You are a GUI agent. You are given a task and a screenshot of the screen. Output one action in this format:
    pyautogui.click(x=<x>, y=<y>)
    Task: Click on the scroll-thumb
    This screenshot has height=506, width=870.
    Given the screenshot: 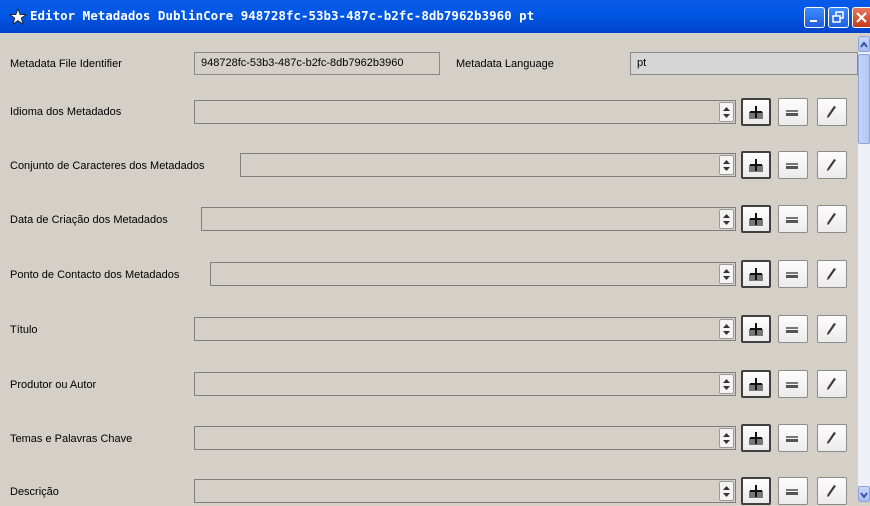 What is the action you would take?
    pyautogui.click(x=864, y=99)
    